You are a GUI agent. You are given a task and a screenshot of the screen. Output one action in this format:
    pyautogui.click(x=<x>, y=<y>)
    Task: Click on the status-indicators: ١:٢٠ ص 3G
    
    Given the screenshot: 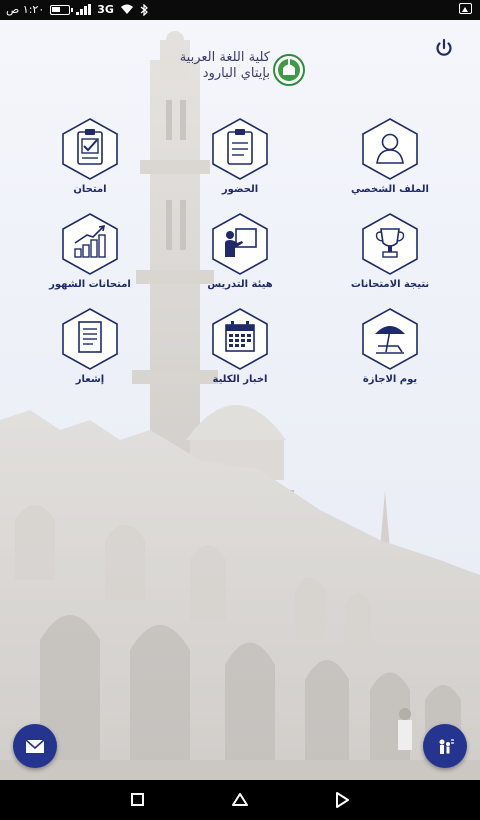 What is the action you would take?
    pyautogui.click(x=77, y=9)
    